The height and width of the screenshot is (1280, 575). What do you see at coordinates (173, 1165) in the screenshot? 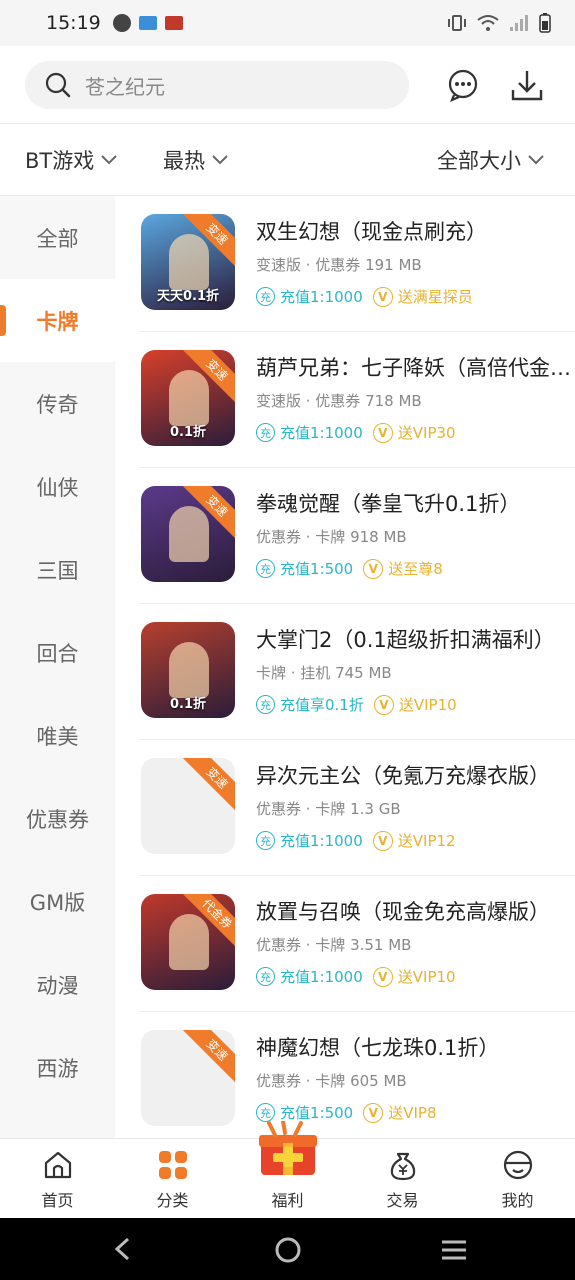
I see `category-icon` at bounding box center [173, 1165].